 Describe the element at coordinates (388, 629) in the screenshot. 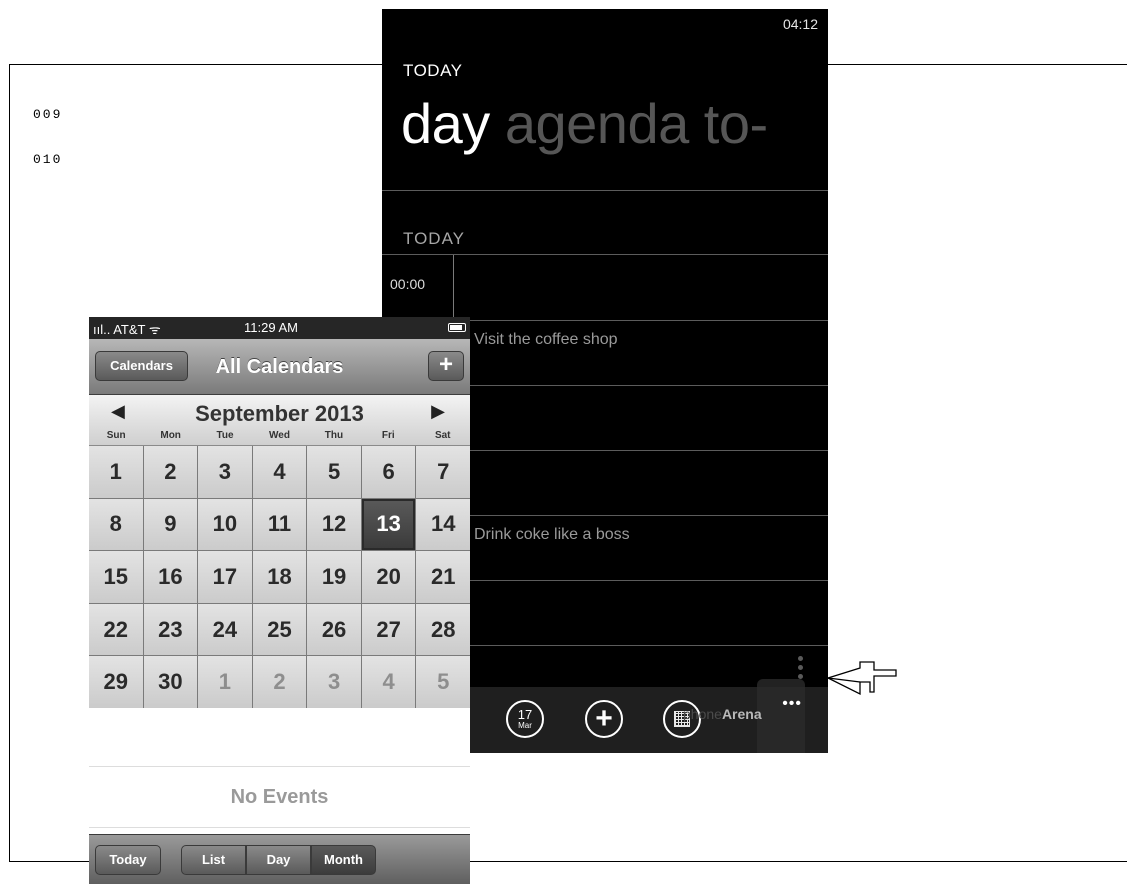

I see `calendar-day: 27` at that location.